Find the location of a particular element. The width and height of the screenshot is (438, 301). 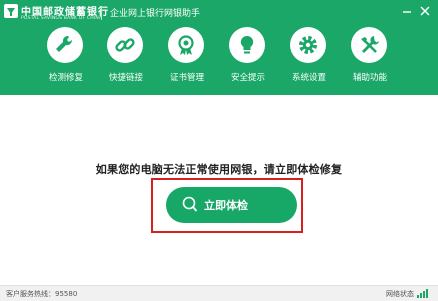

tools-icon is located at coordinates (370, 44).